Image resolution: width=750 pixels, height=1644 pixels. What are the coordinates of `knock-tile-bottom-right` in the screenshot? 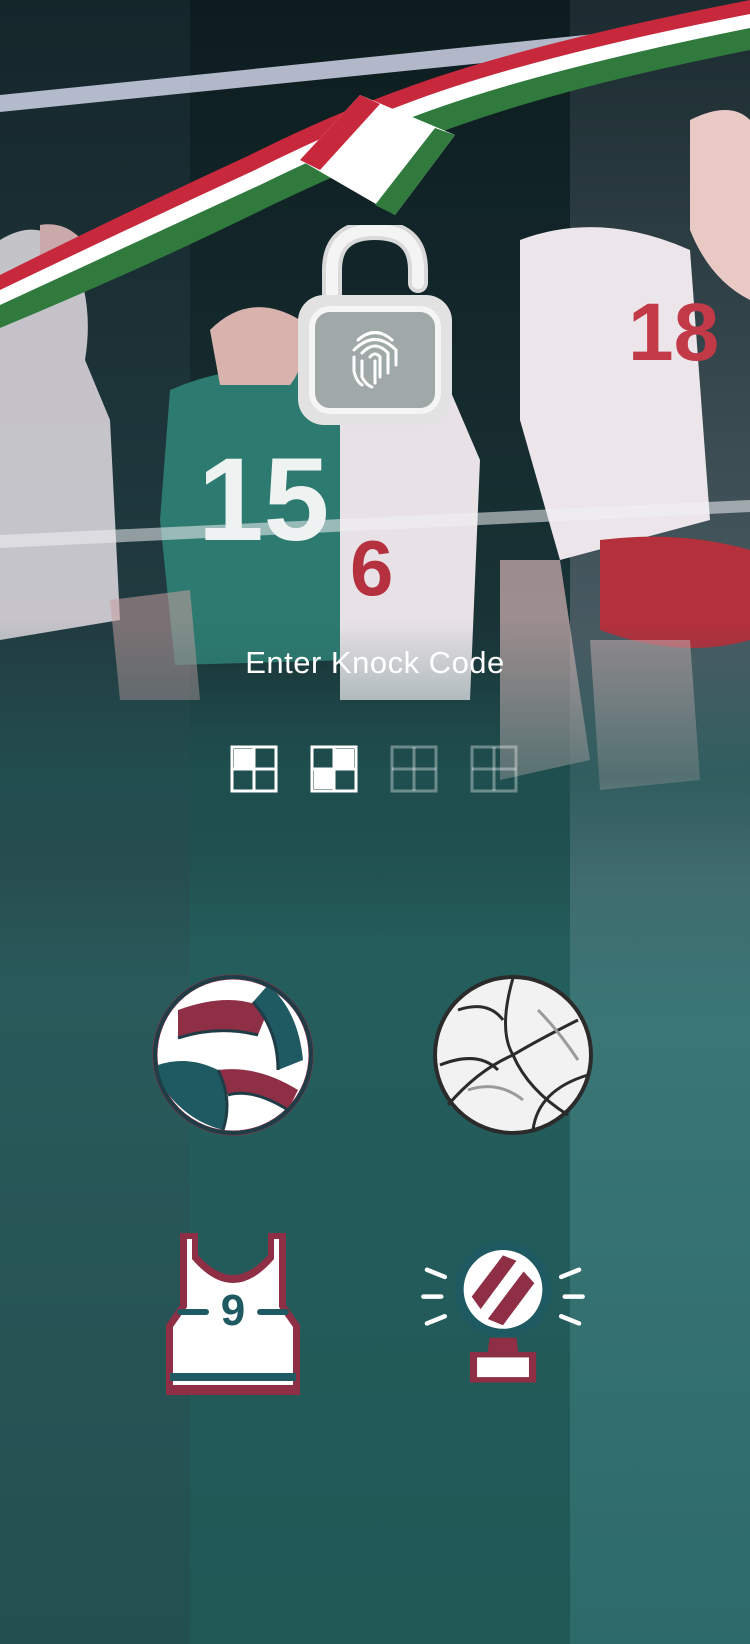 It's located at (503, 1310).